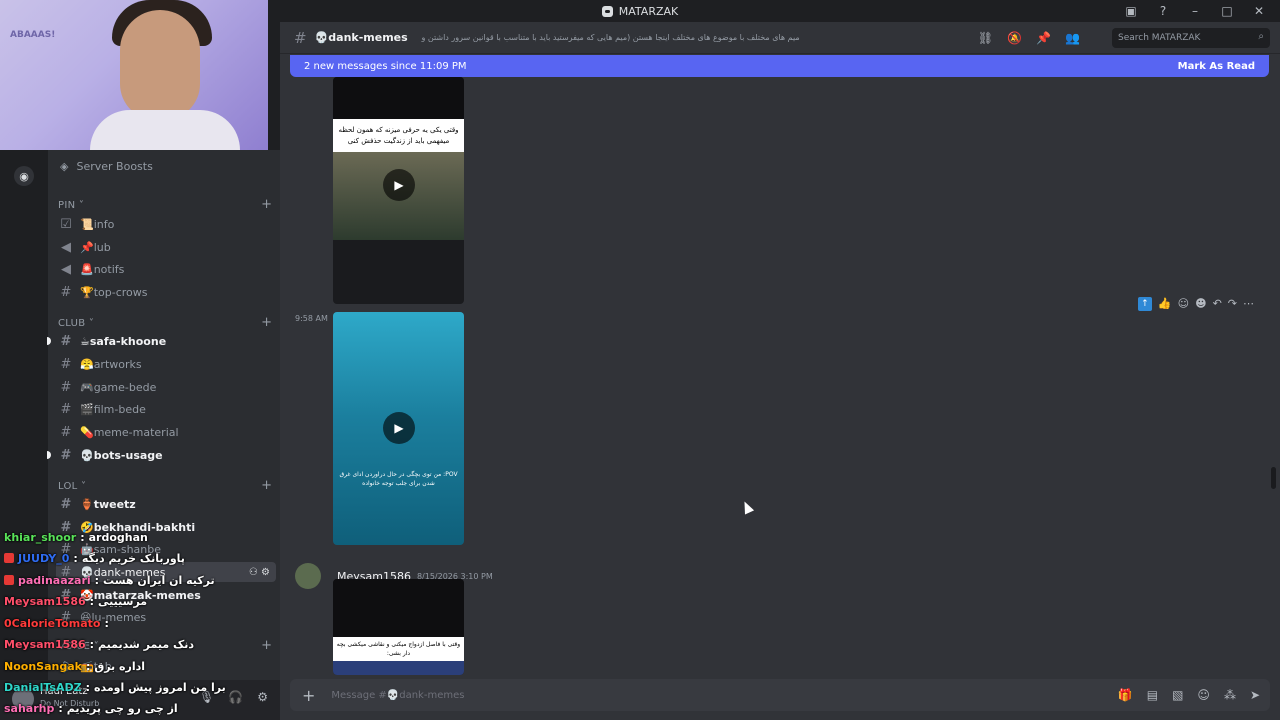 This screenshot has height=720, width=1280. Describe the element at coordinates (780, 695) in the screenshot. I see `message-composer: + Message #💀dank-memes 🎁 ▤ ▧ ☺ ⁂ ➤` at that location.